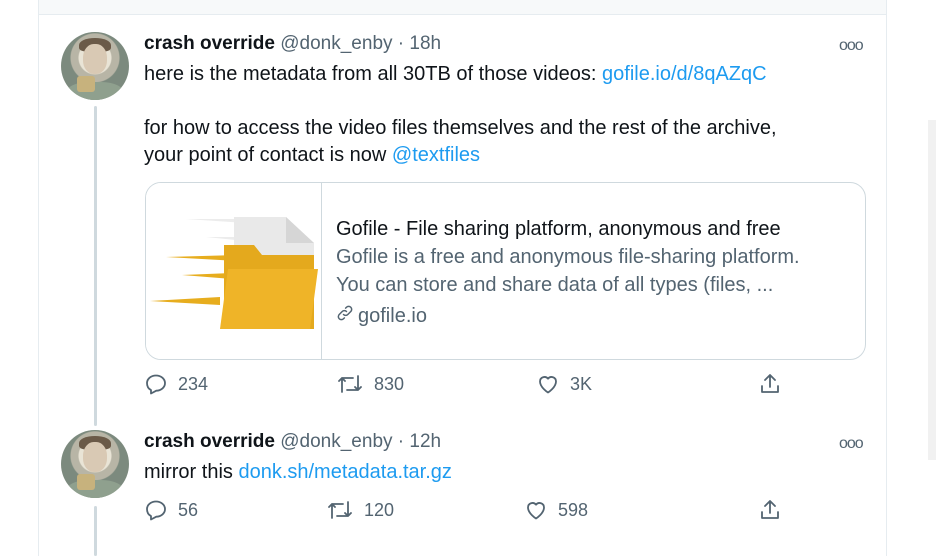 Image resolution: width=936 pixels, height=556 pixels. I want to click on tweet-link: donk.sh/metadata.tar.gz, so click(344, 472).